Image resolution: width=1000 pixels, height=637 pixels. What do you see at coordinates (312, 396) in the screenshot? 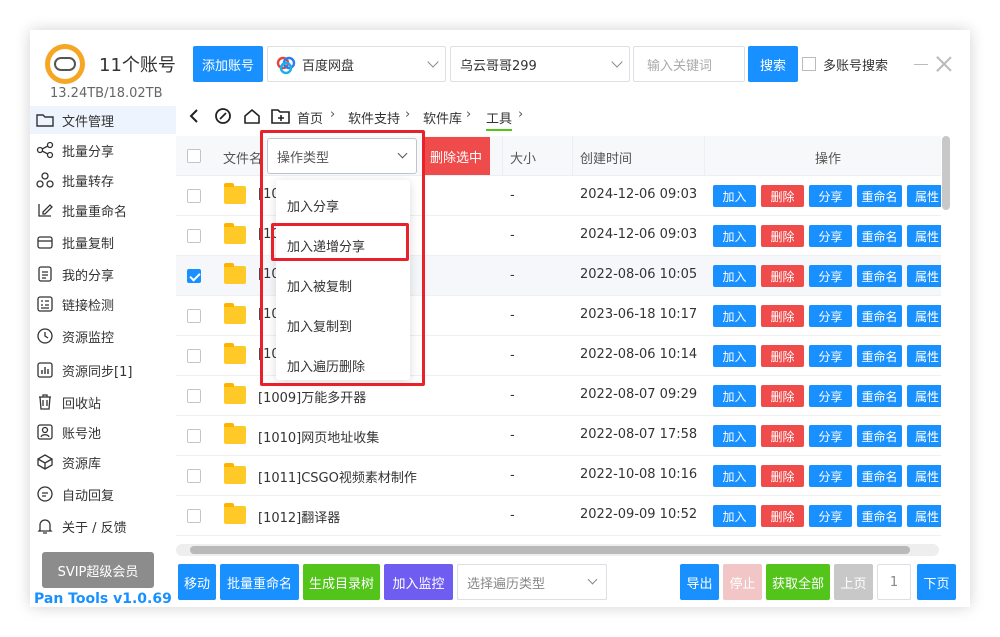
I see `file-name: [1009]万能多开器` at bounding box center [312, 396].